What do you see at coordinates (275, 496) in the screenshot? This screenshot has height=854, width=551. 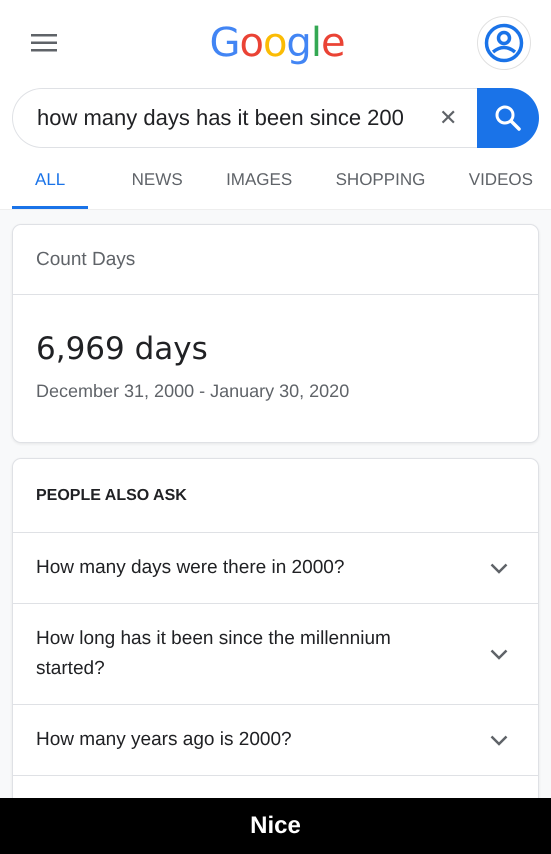 I see `section-heading: PEOPLE ALSO ASK` at bounding box center [275, 496].